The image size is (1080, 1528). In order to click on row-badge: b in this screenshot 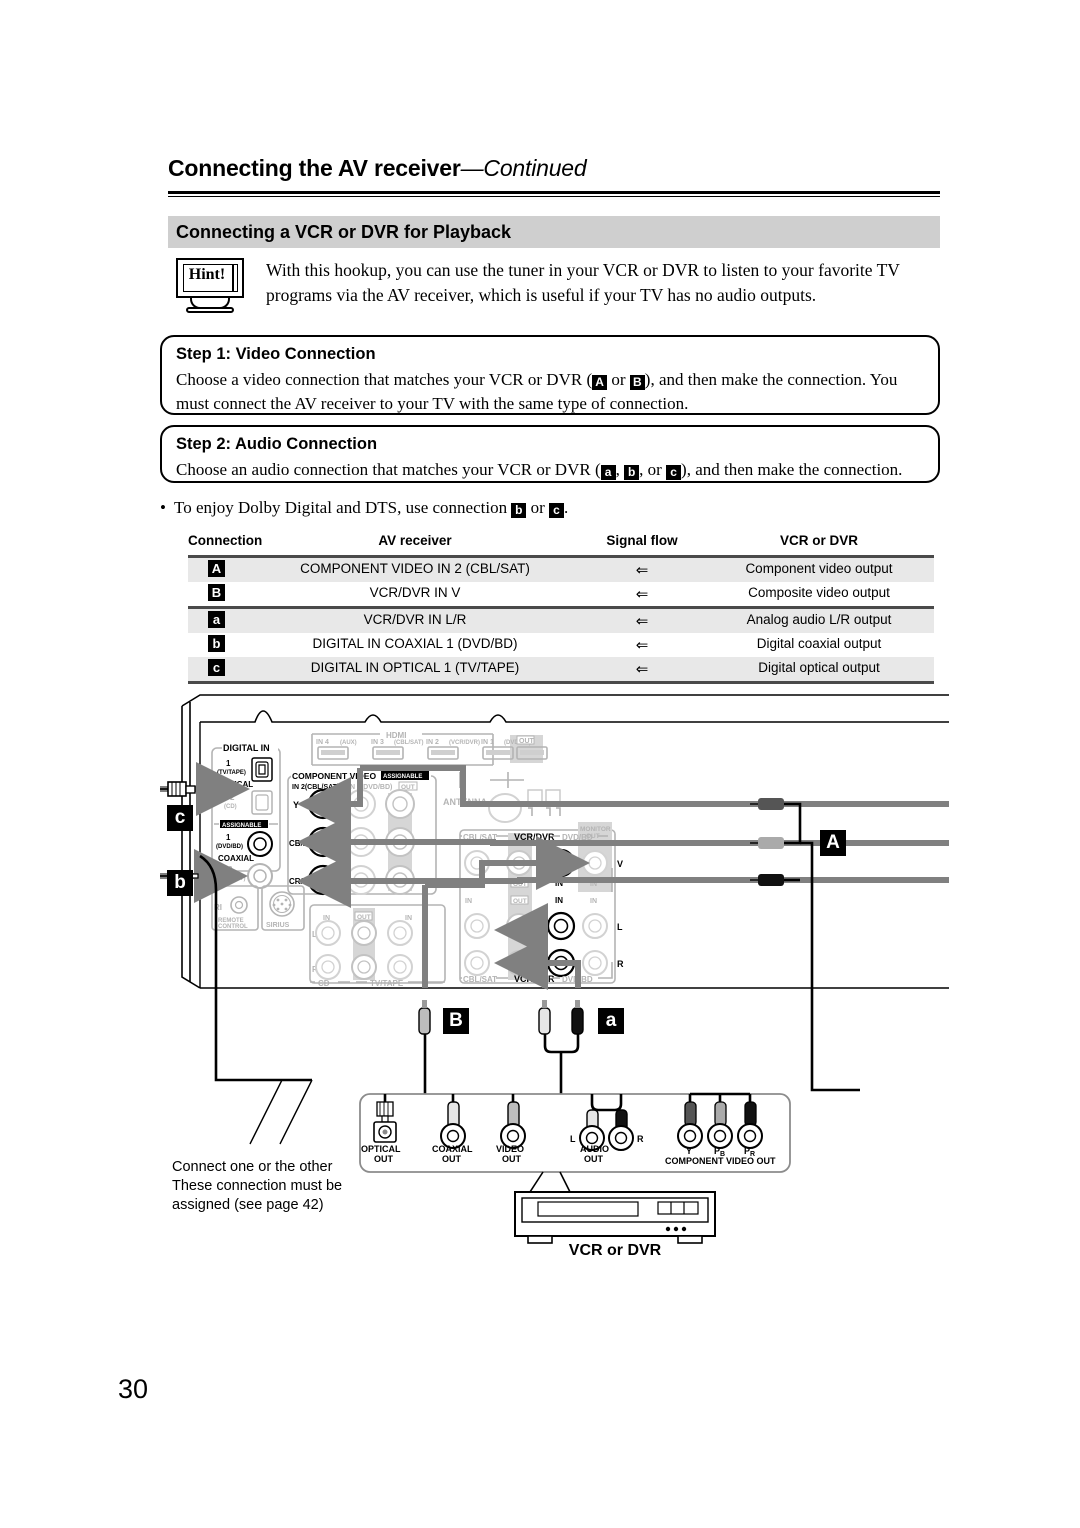, I will do `click(216, 643)`.